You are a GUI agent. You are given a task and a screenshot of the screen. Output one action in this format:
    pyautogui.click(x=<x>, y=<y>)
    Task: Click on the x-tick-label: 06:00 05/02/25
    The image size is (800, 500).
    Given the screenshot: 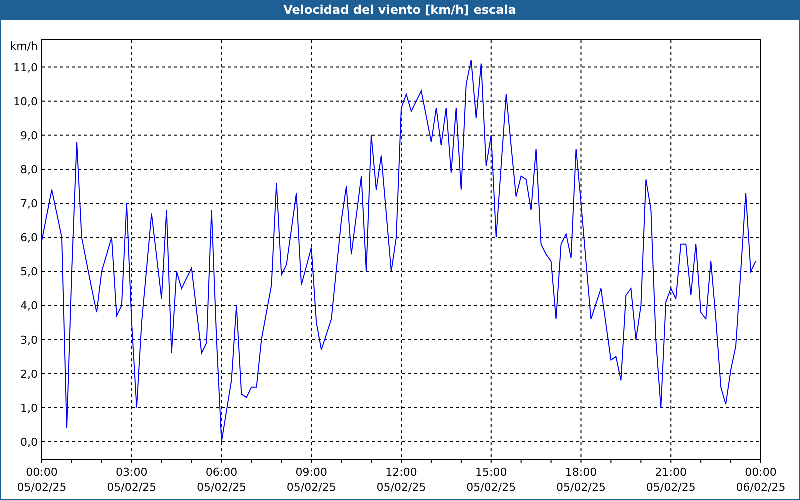 What is the action you would take?
    pyautogui.click(x=221, y=480)
    